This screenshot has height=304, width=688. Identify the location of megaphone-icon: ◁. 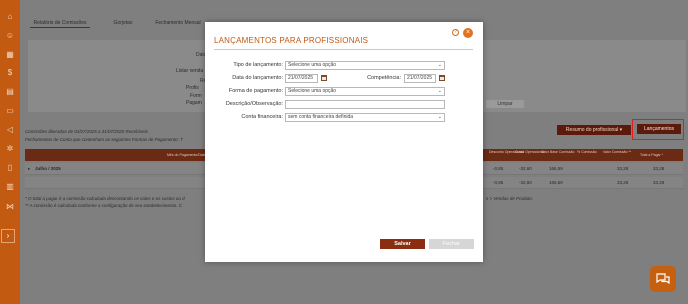
(10, 130).